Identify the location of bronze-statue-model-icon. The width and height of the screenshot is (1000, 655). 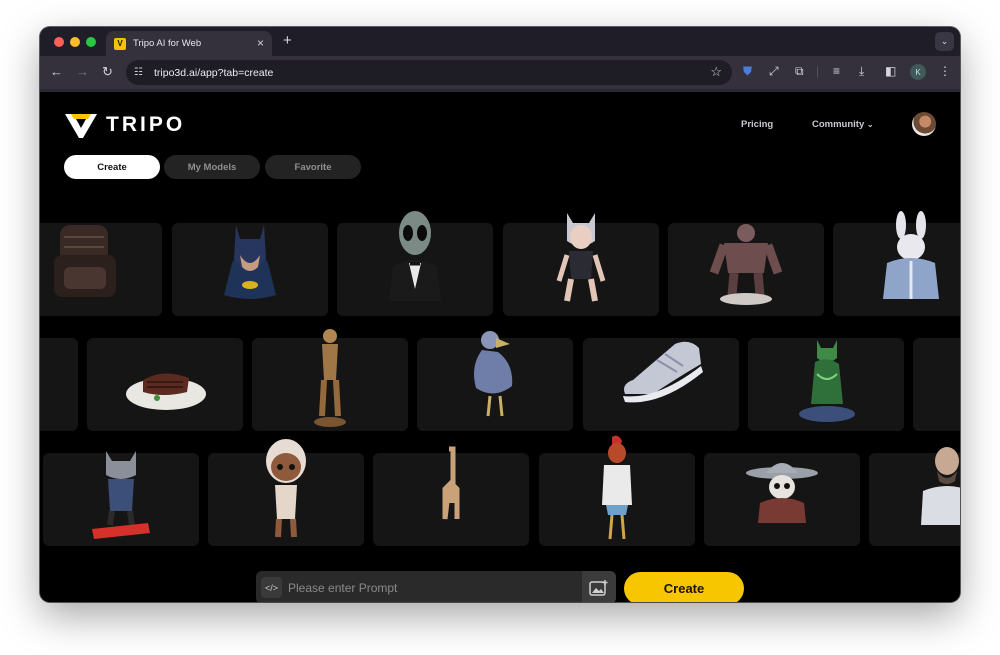
(330, 378).